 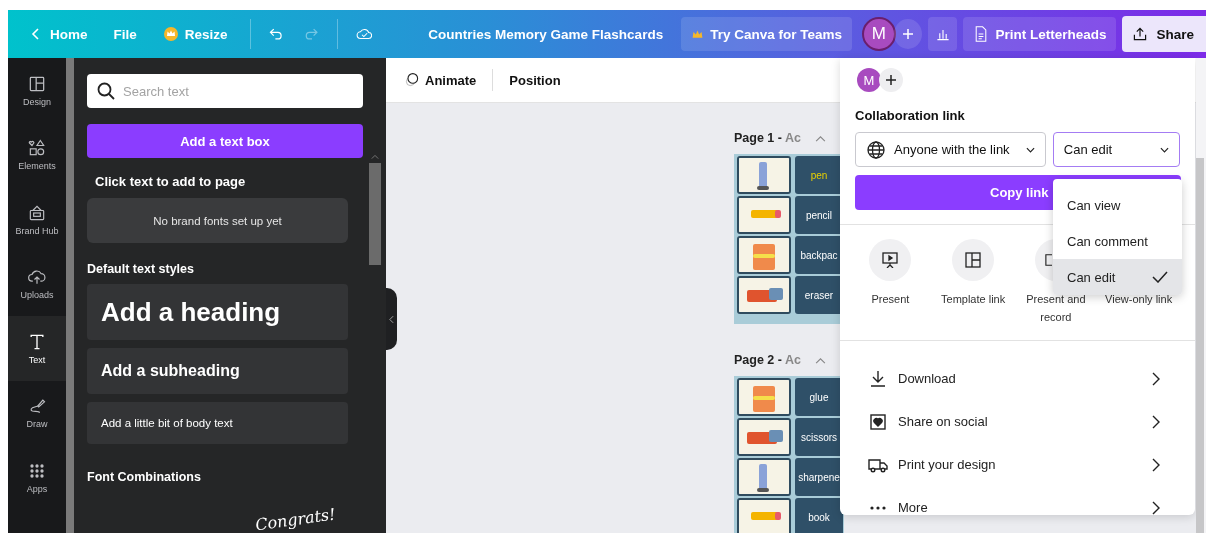 I want to click on share-action: Download, so click(x=1017, y=378).